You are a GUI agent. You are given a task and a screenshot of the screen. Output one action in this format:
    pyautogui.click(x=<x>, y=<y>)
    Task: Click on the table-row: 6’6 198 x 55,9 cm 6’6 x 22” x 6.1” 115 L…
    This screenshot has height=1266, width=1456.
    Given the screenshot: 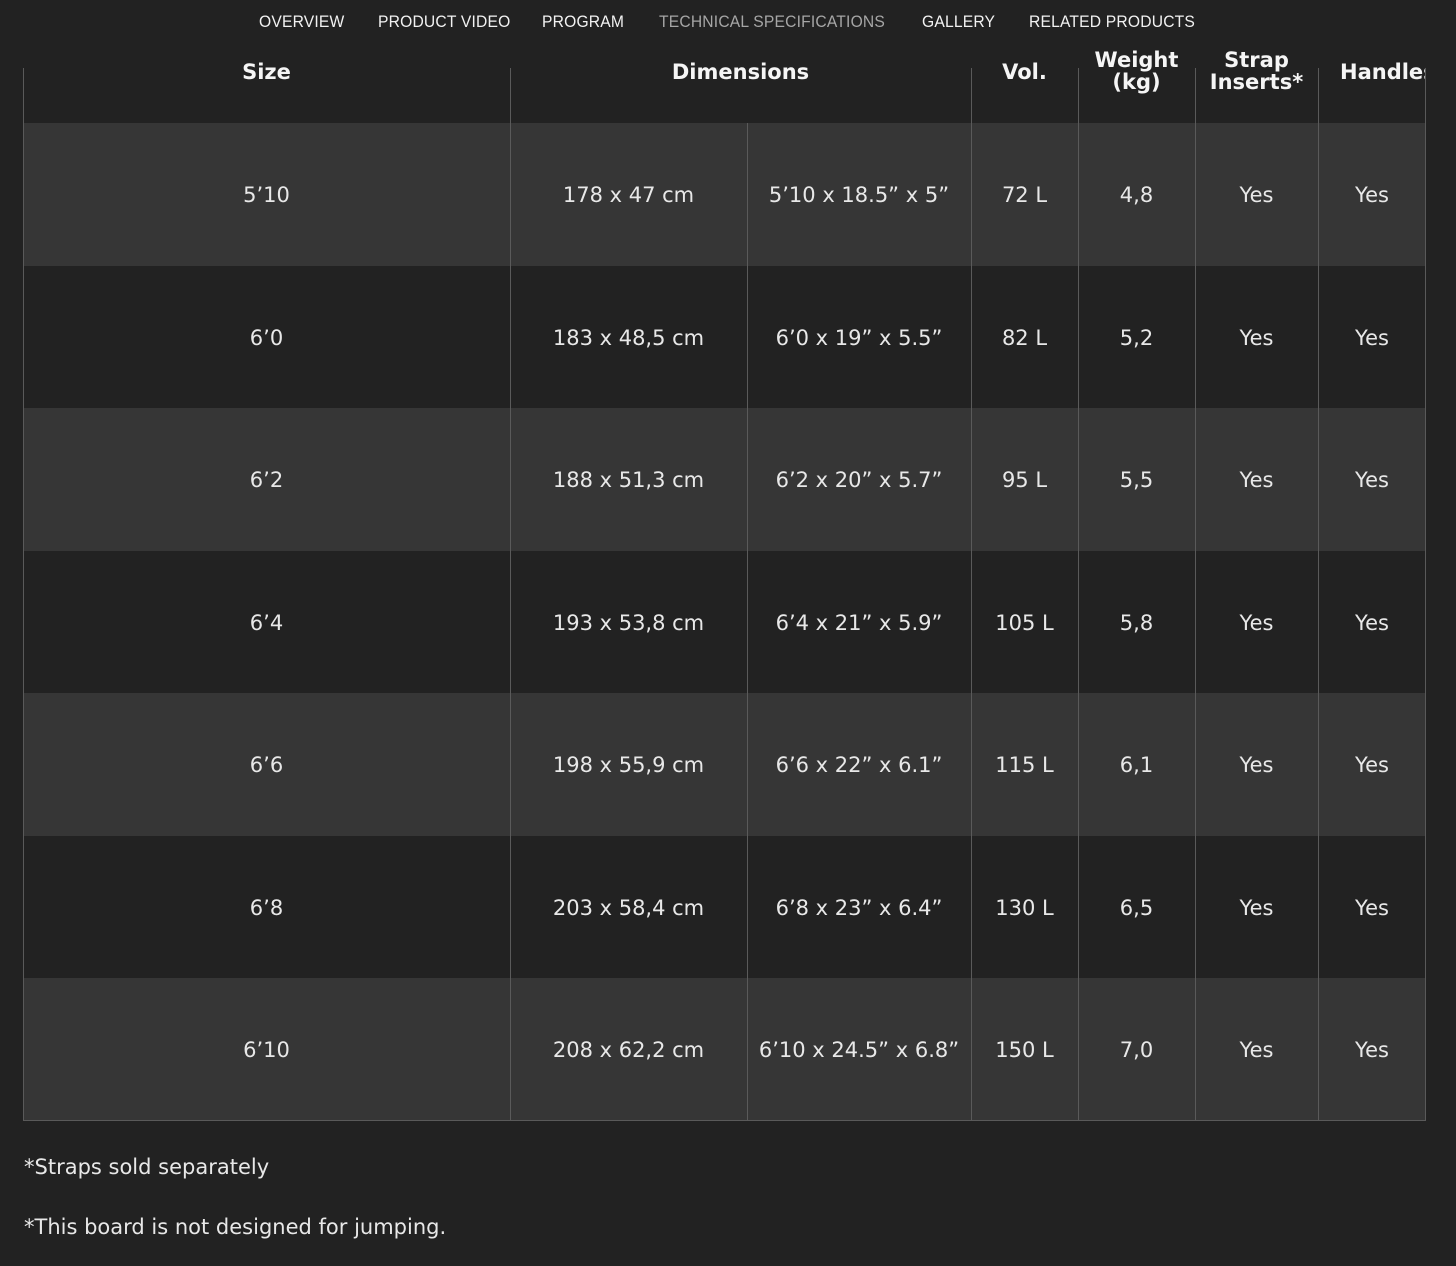 What is the action you would take?
    pyautogui.click(x=724, y=764)
    